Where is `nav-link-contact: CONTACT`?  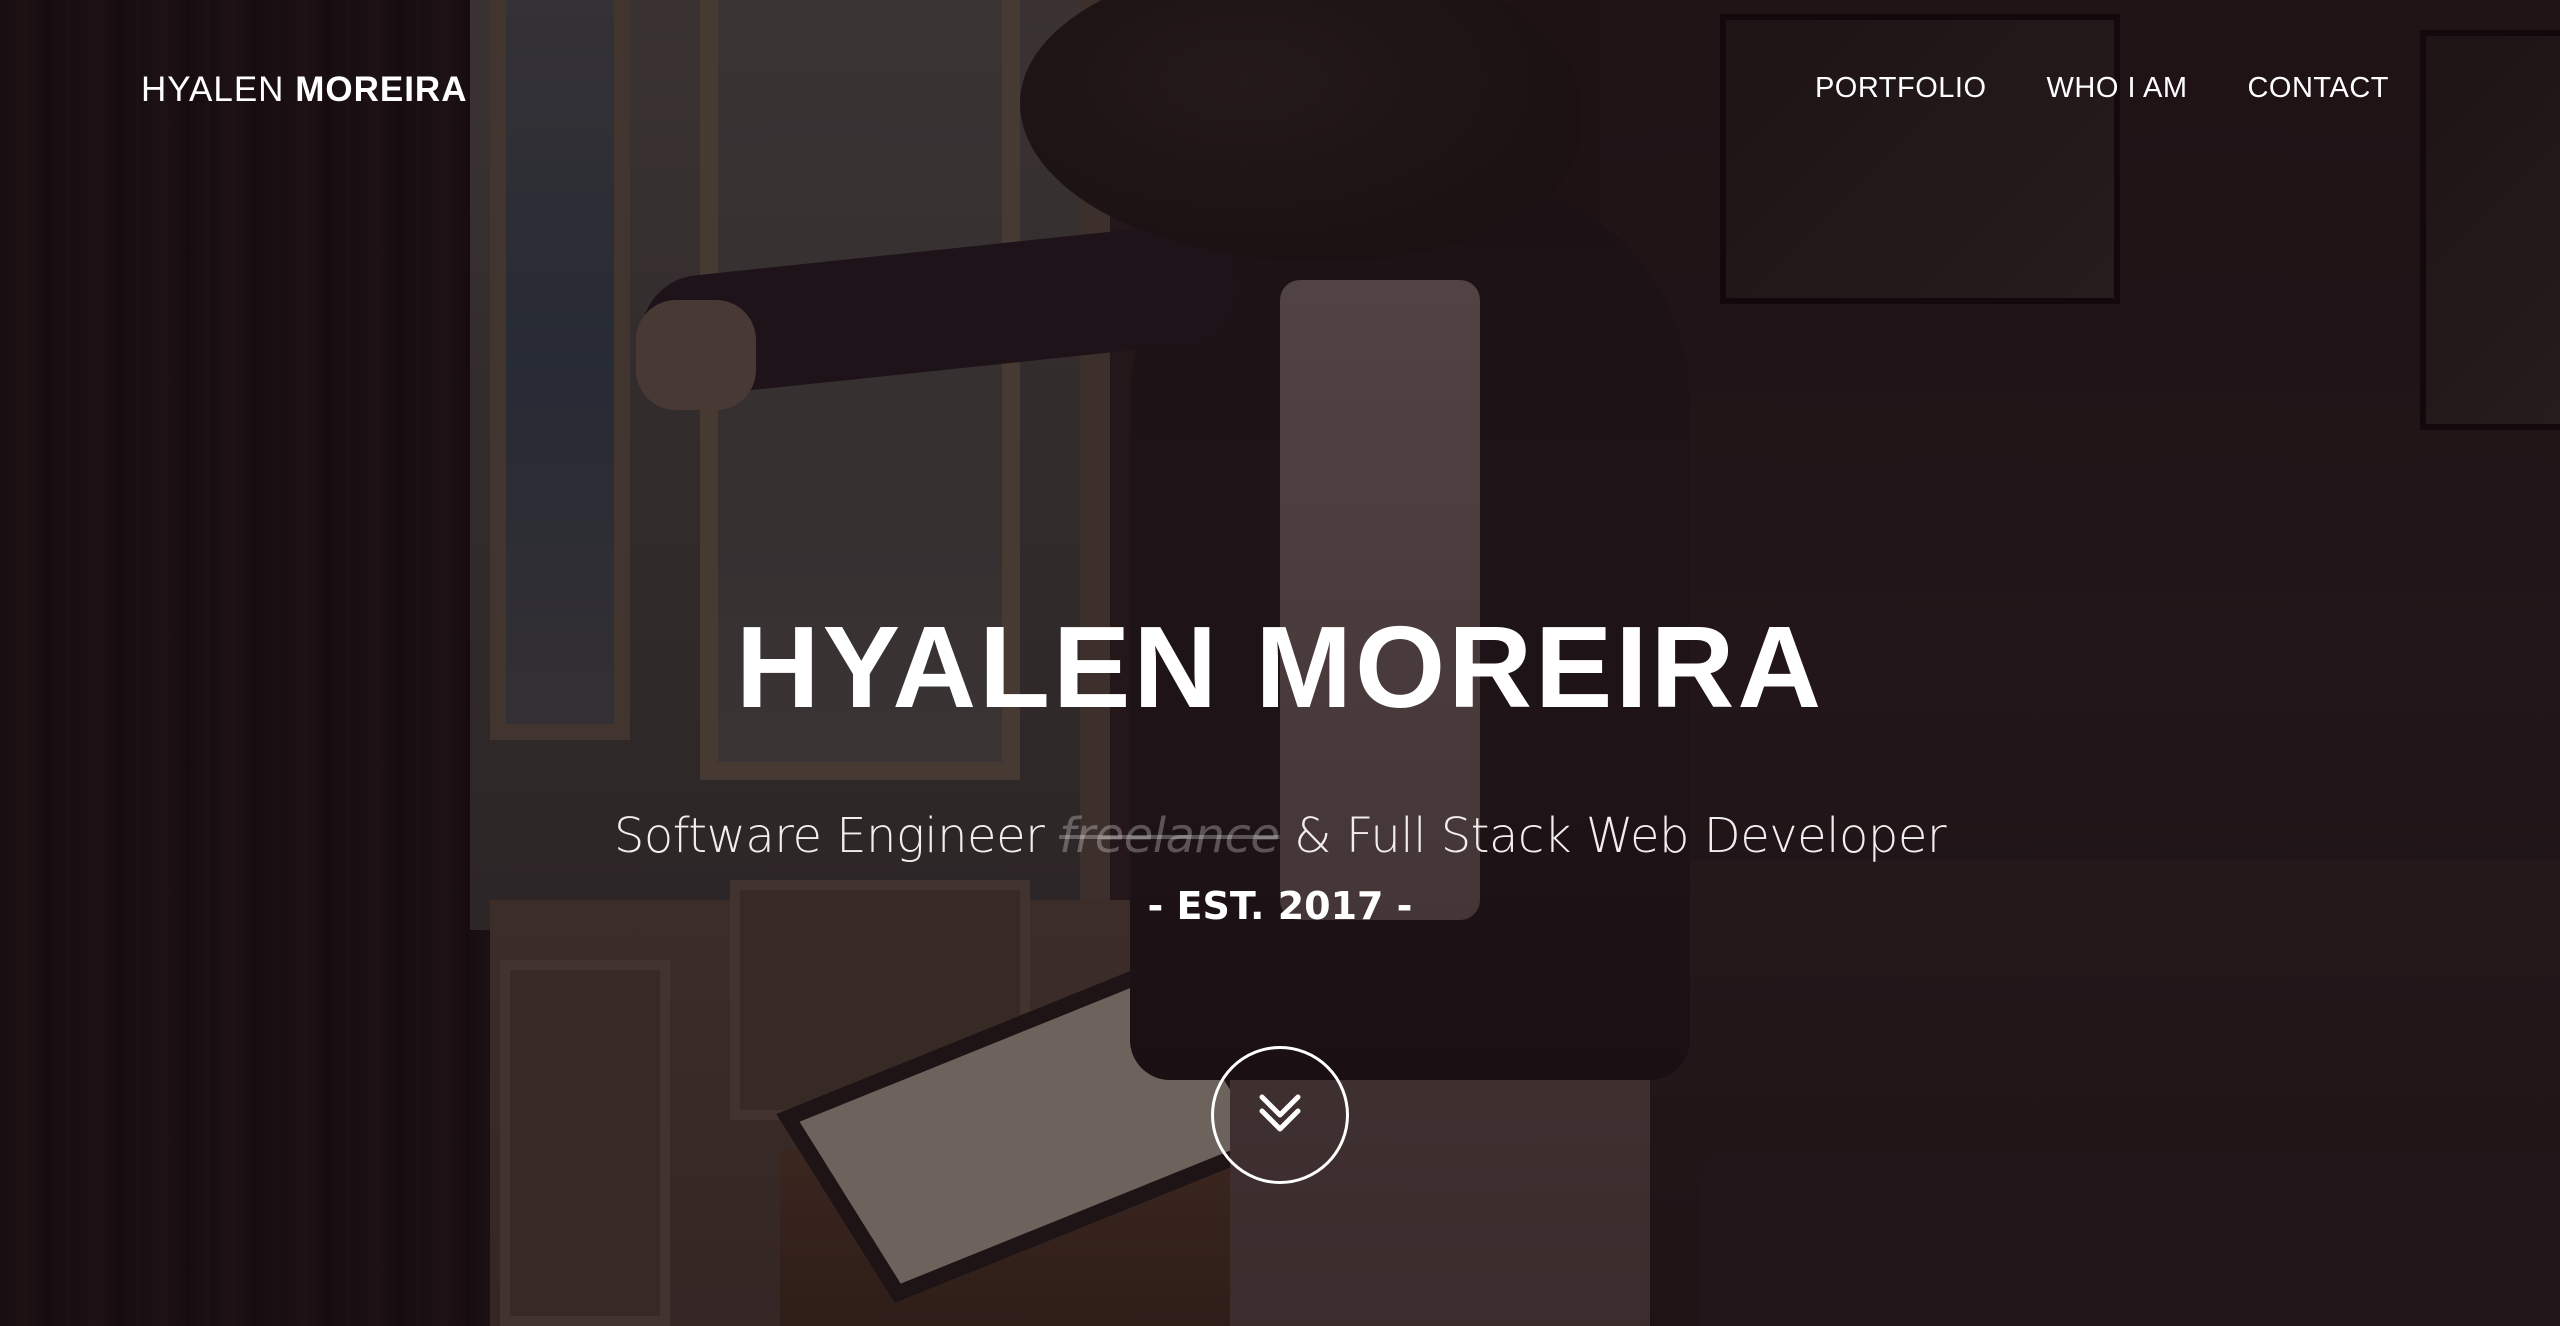 nav-link-contact: CONTACT is located at coordinates (2318, 88).